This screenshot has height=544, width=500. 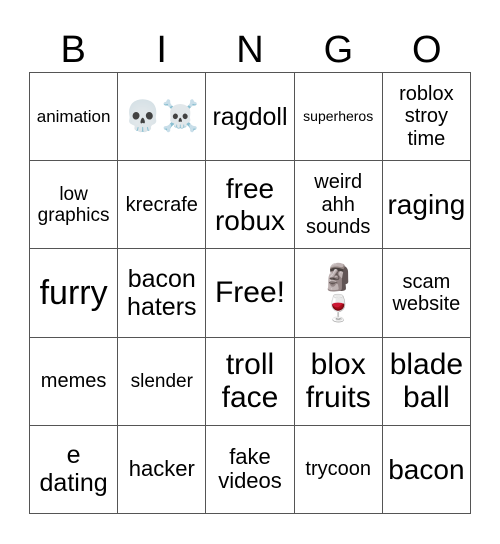 I want to click on cell-label: animation, so click(x=73, y=117).